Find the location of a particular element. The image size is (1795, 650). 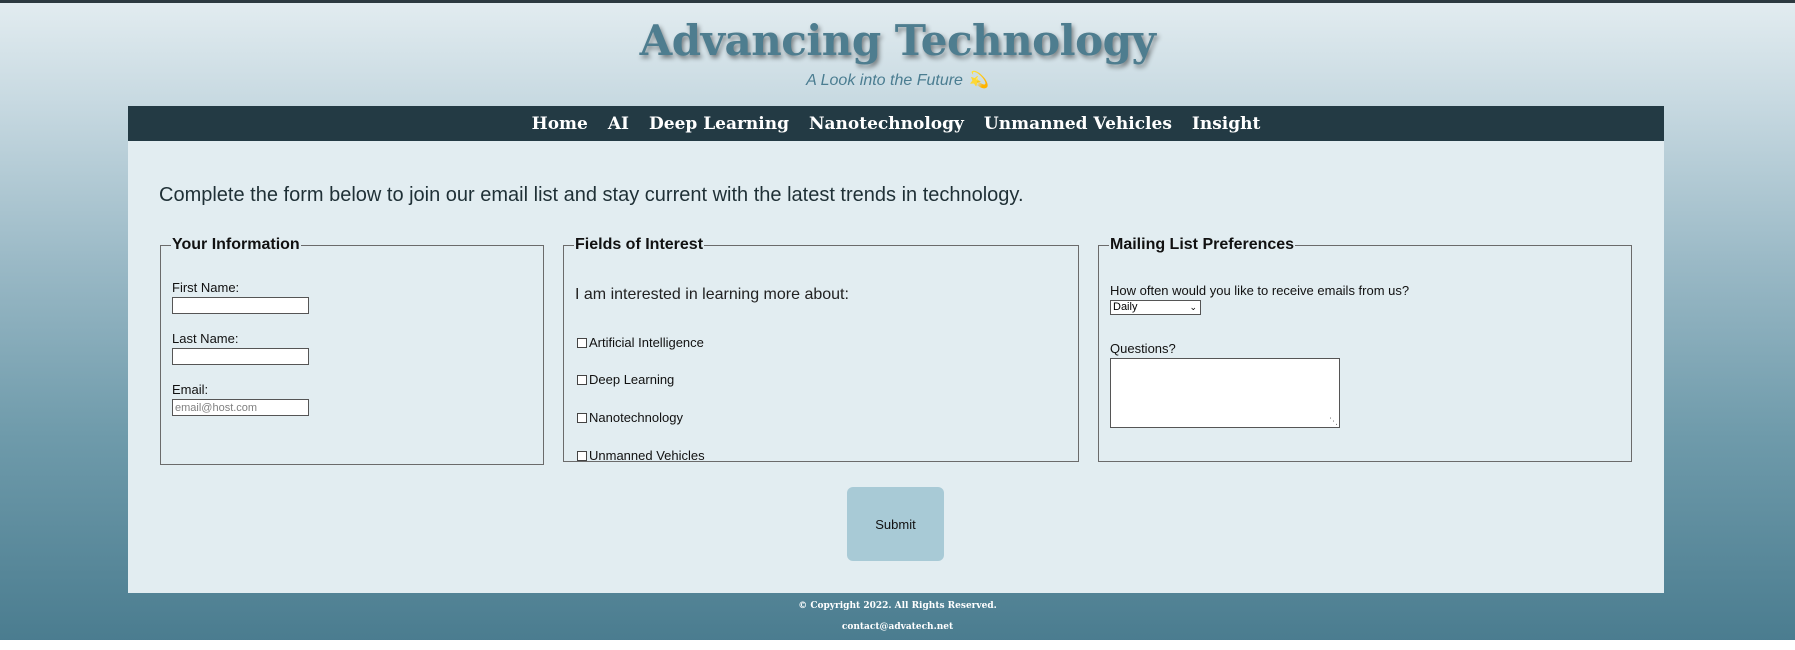

frequency-select: Daily ⌄ is located at coordinates (1155, 307).